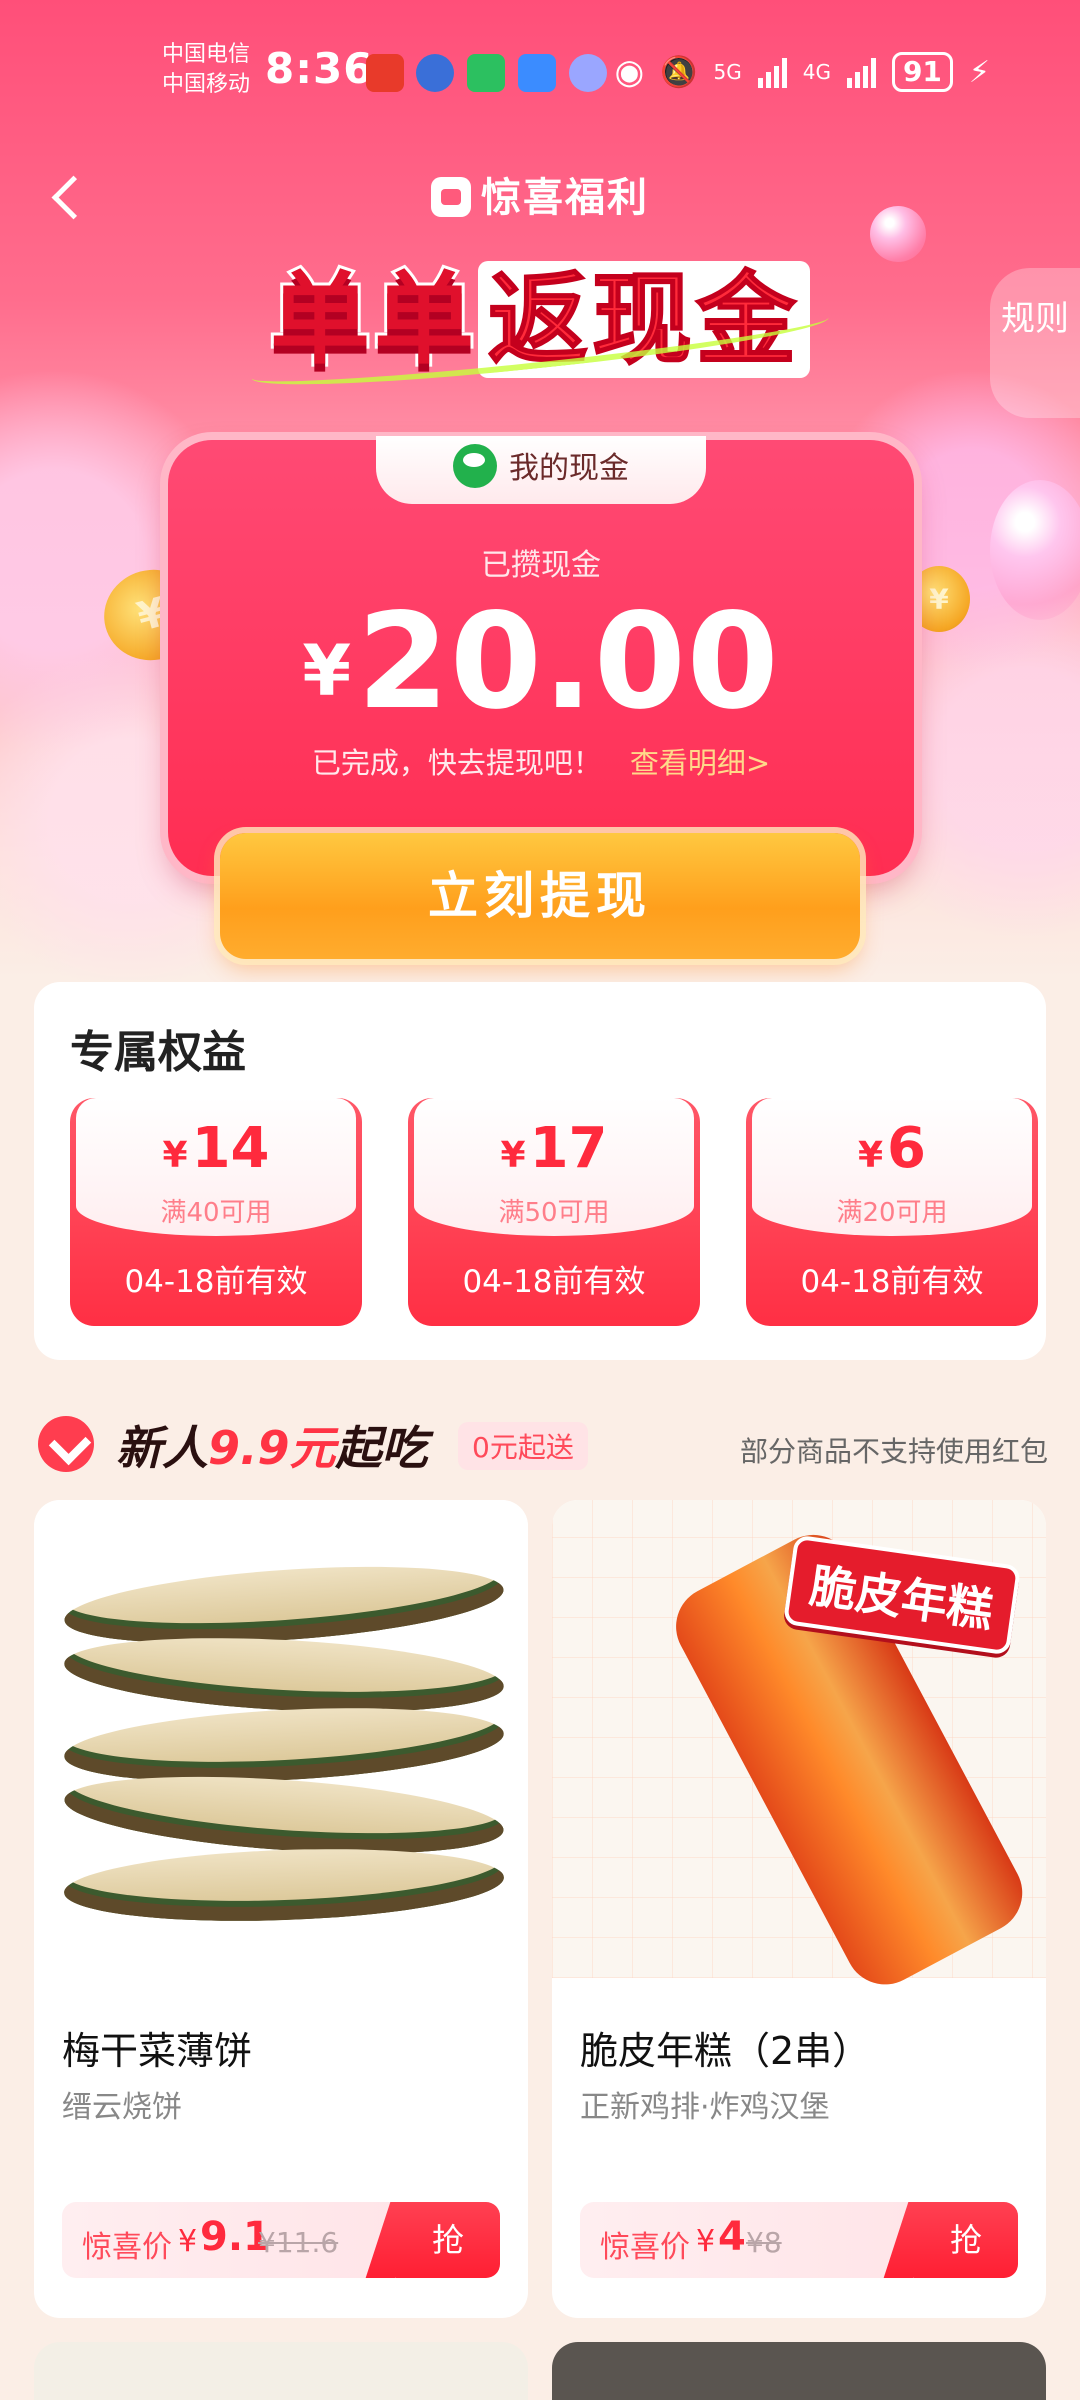 Image resolution: width=1080 pixels, height=2400 pixels. I want to click on coupon-amount: 6, so click(907, 1148).